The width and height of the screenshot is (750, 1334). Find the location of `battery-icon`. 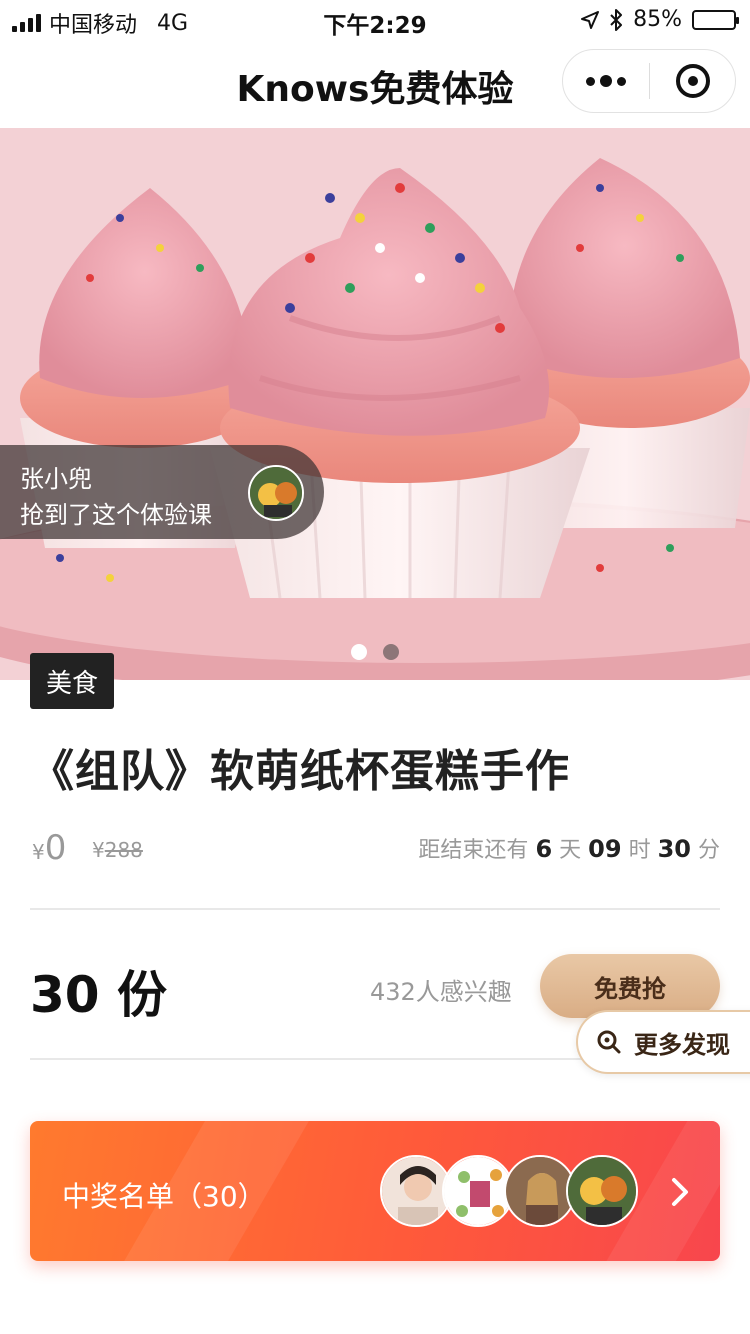

battery-icon is located at coordinates (715, 19).